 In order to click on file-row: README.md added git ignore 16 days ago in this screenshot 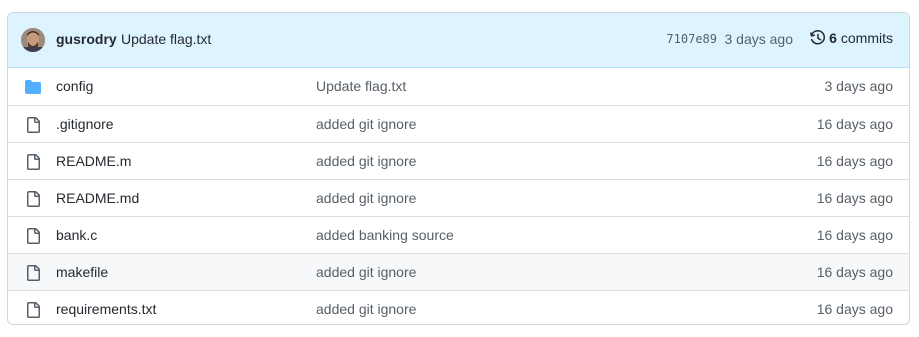, I will do `click(458, 197)`.